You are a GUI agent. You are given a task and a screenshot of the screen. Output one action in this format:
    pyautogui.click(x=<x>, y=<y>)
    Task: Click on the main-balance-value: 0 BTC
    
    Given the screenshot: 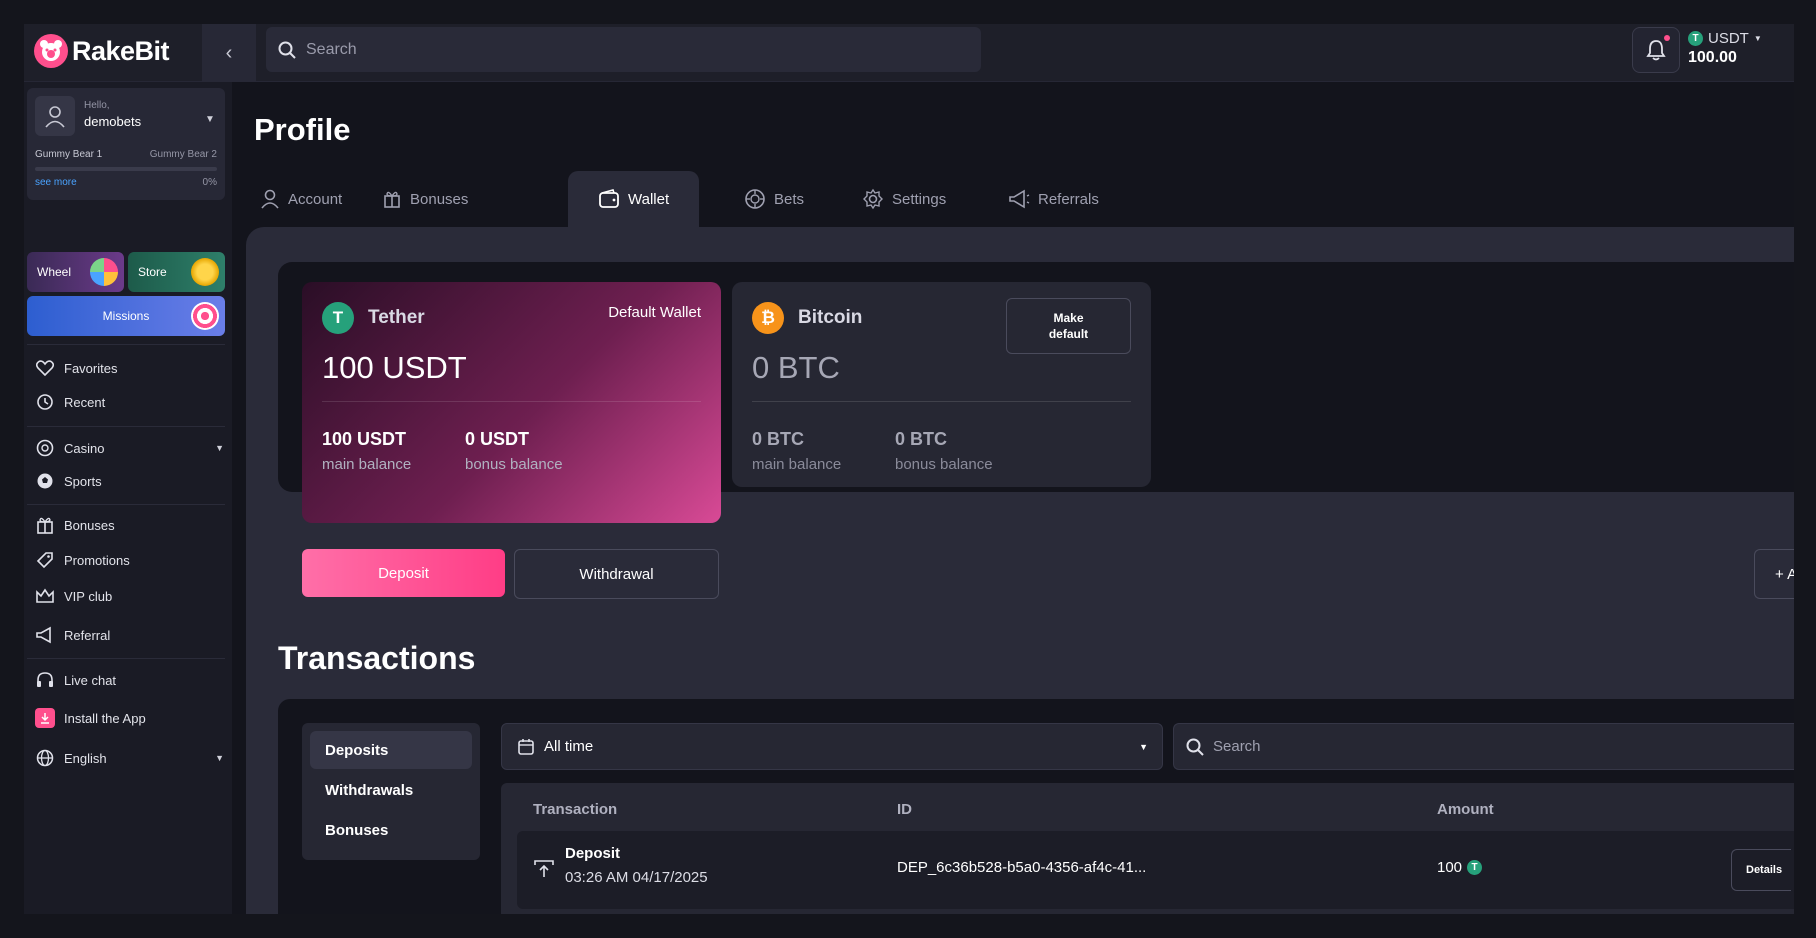 What is the action you would take?
    pyautogui.click(x=778, y=439)
    